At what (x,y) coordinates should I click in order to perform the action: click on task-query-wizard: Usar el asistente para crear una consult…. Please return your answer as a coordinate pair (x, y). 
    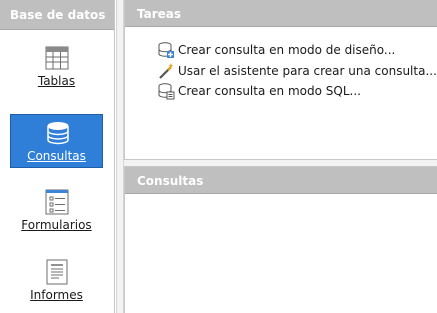
    Looking at the image, I should click on (297, 71).